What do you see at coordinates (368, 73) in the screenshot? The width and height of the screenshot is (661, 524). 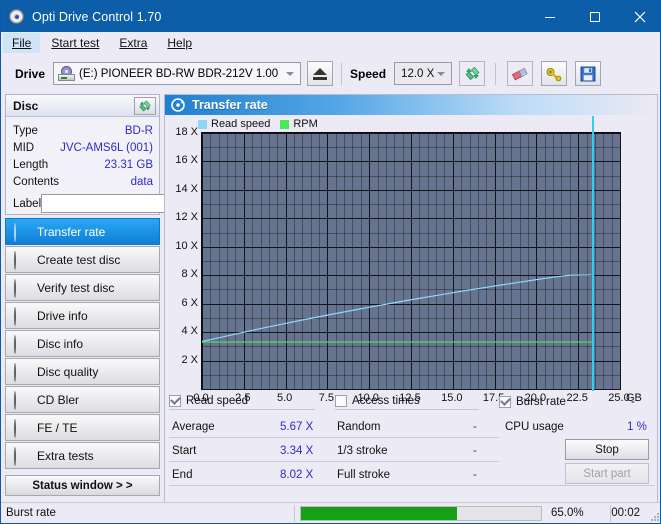 I see `speed-label: Speed` at bounding box center [368, 73].